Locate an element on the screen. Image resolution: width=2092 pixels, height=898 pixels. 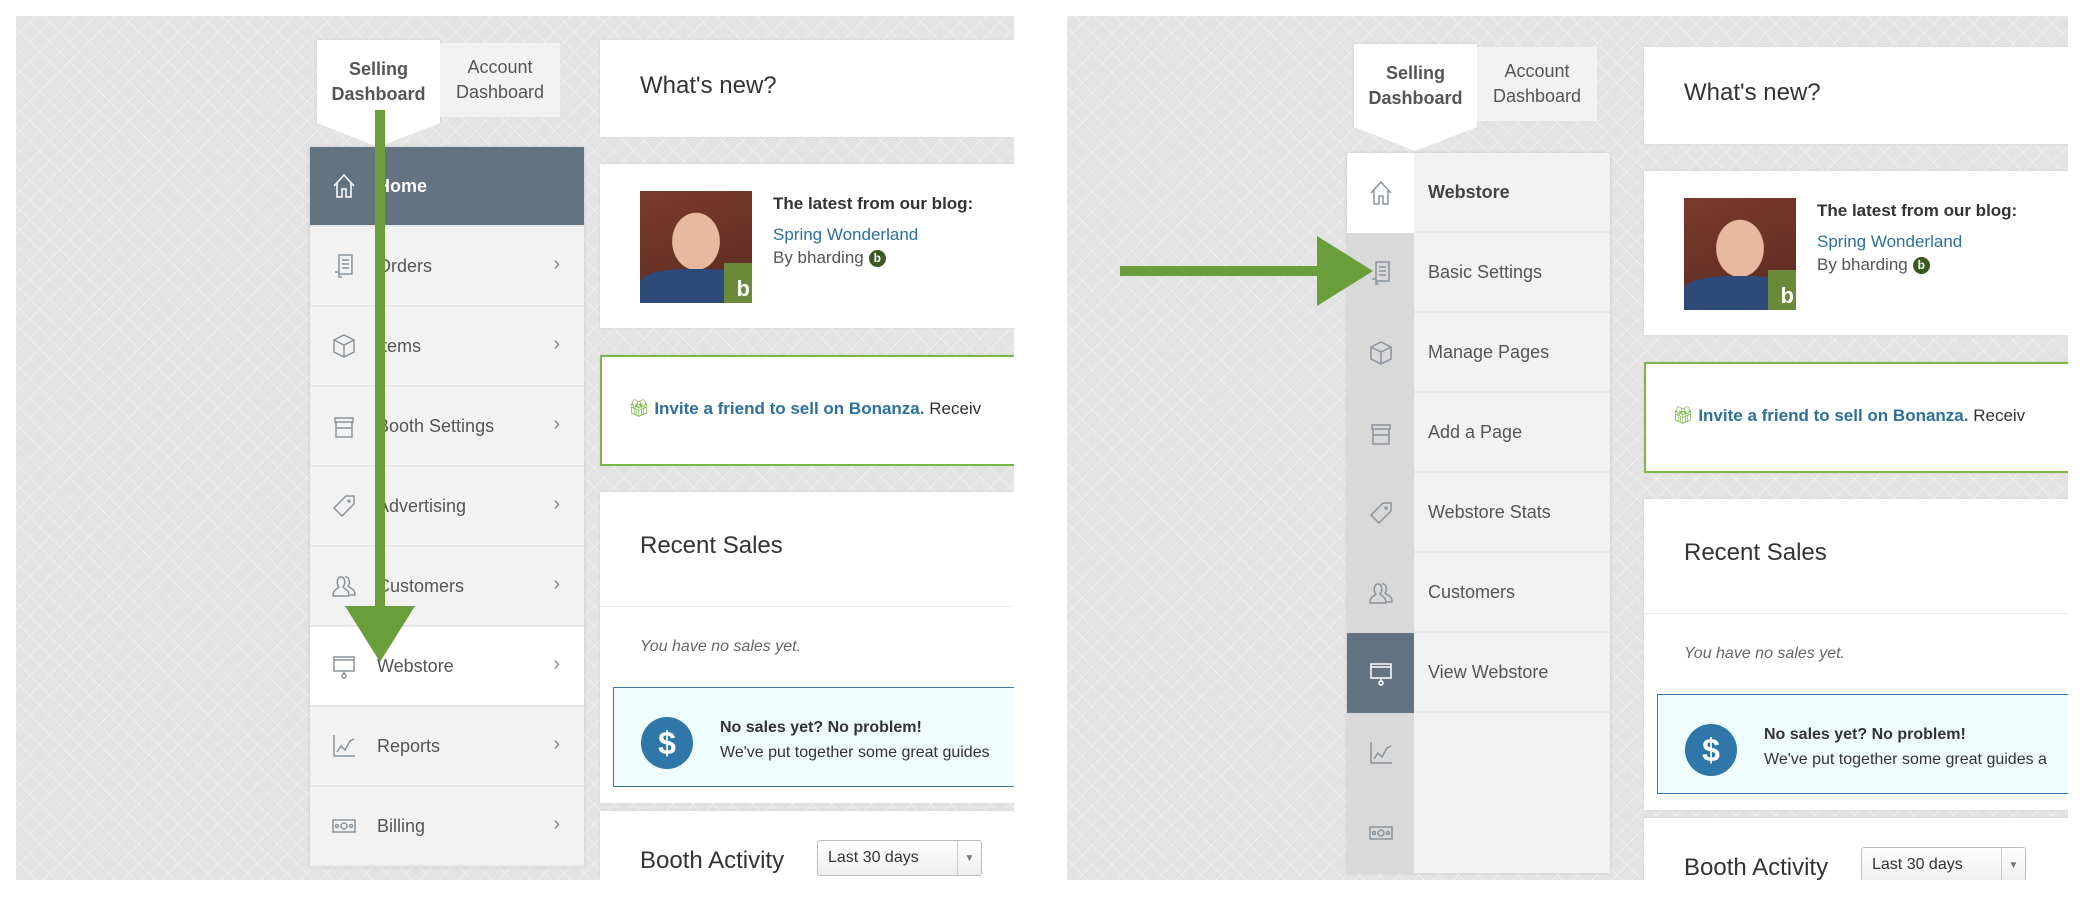
promo-text: We've put together some great guides a is located at coordinates (1905, 759).